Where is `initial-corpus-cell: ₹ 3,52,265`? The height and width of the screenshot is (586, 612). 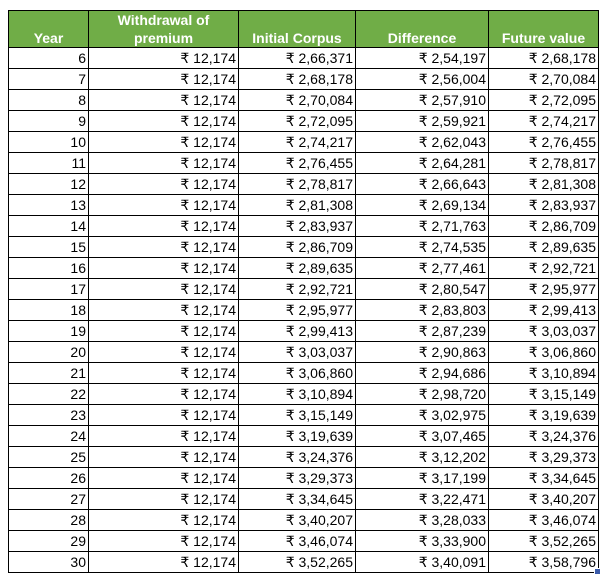
initial-corpus-cell: ₹ 3,52,265 is located at coordinates (297, 562).